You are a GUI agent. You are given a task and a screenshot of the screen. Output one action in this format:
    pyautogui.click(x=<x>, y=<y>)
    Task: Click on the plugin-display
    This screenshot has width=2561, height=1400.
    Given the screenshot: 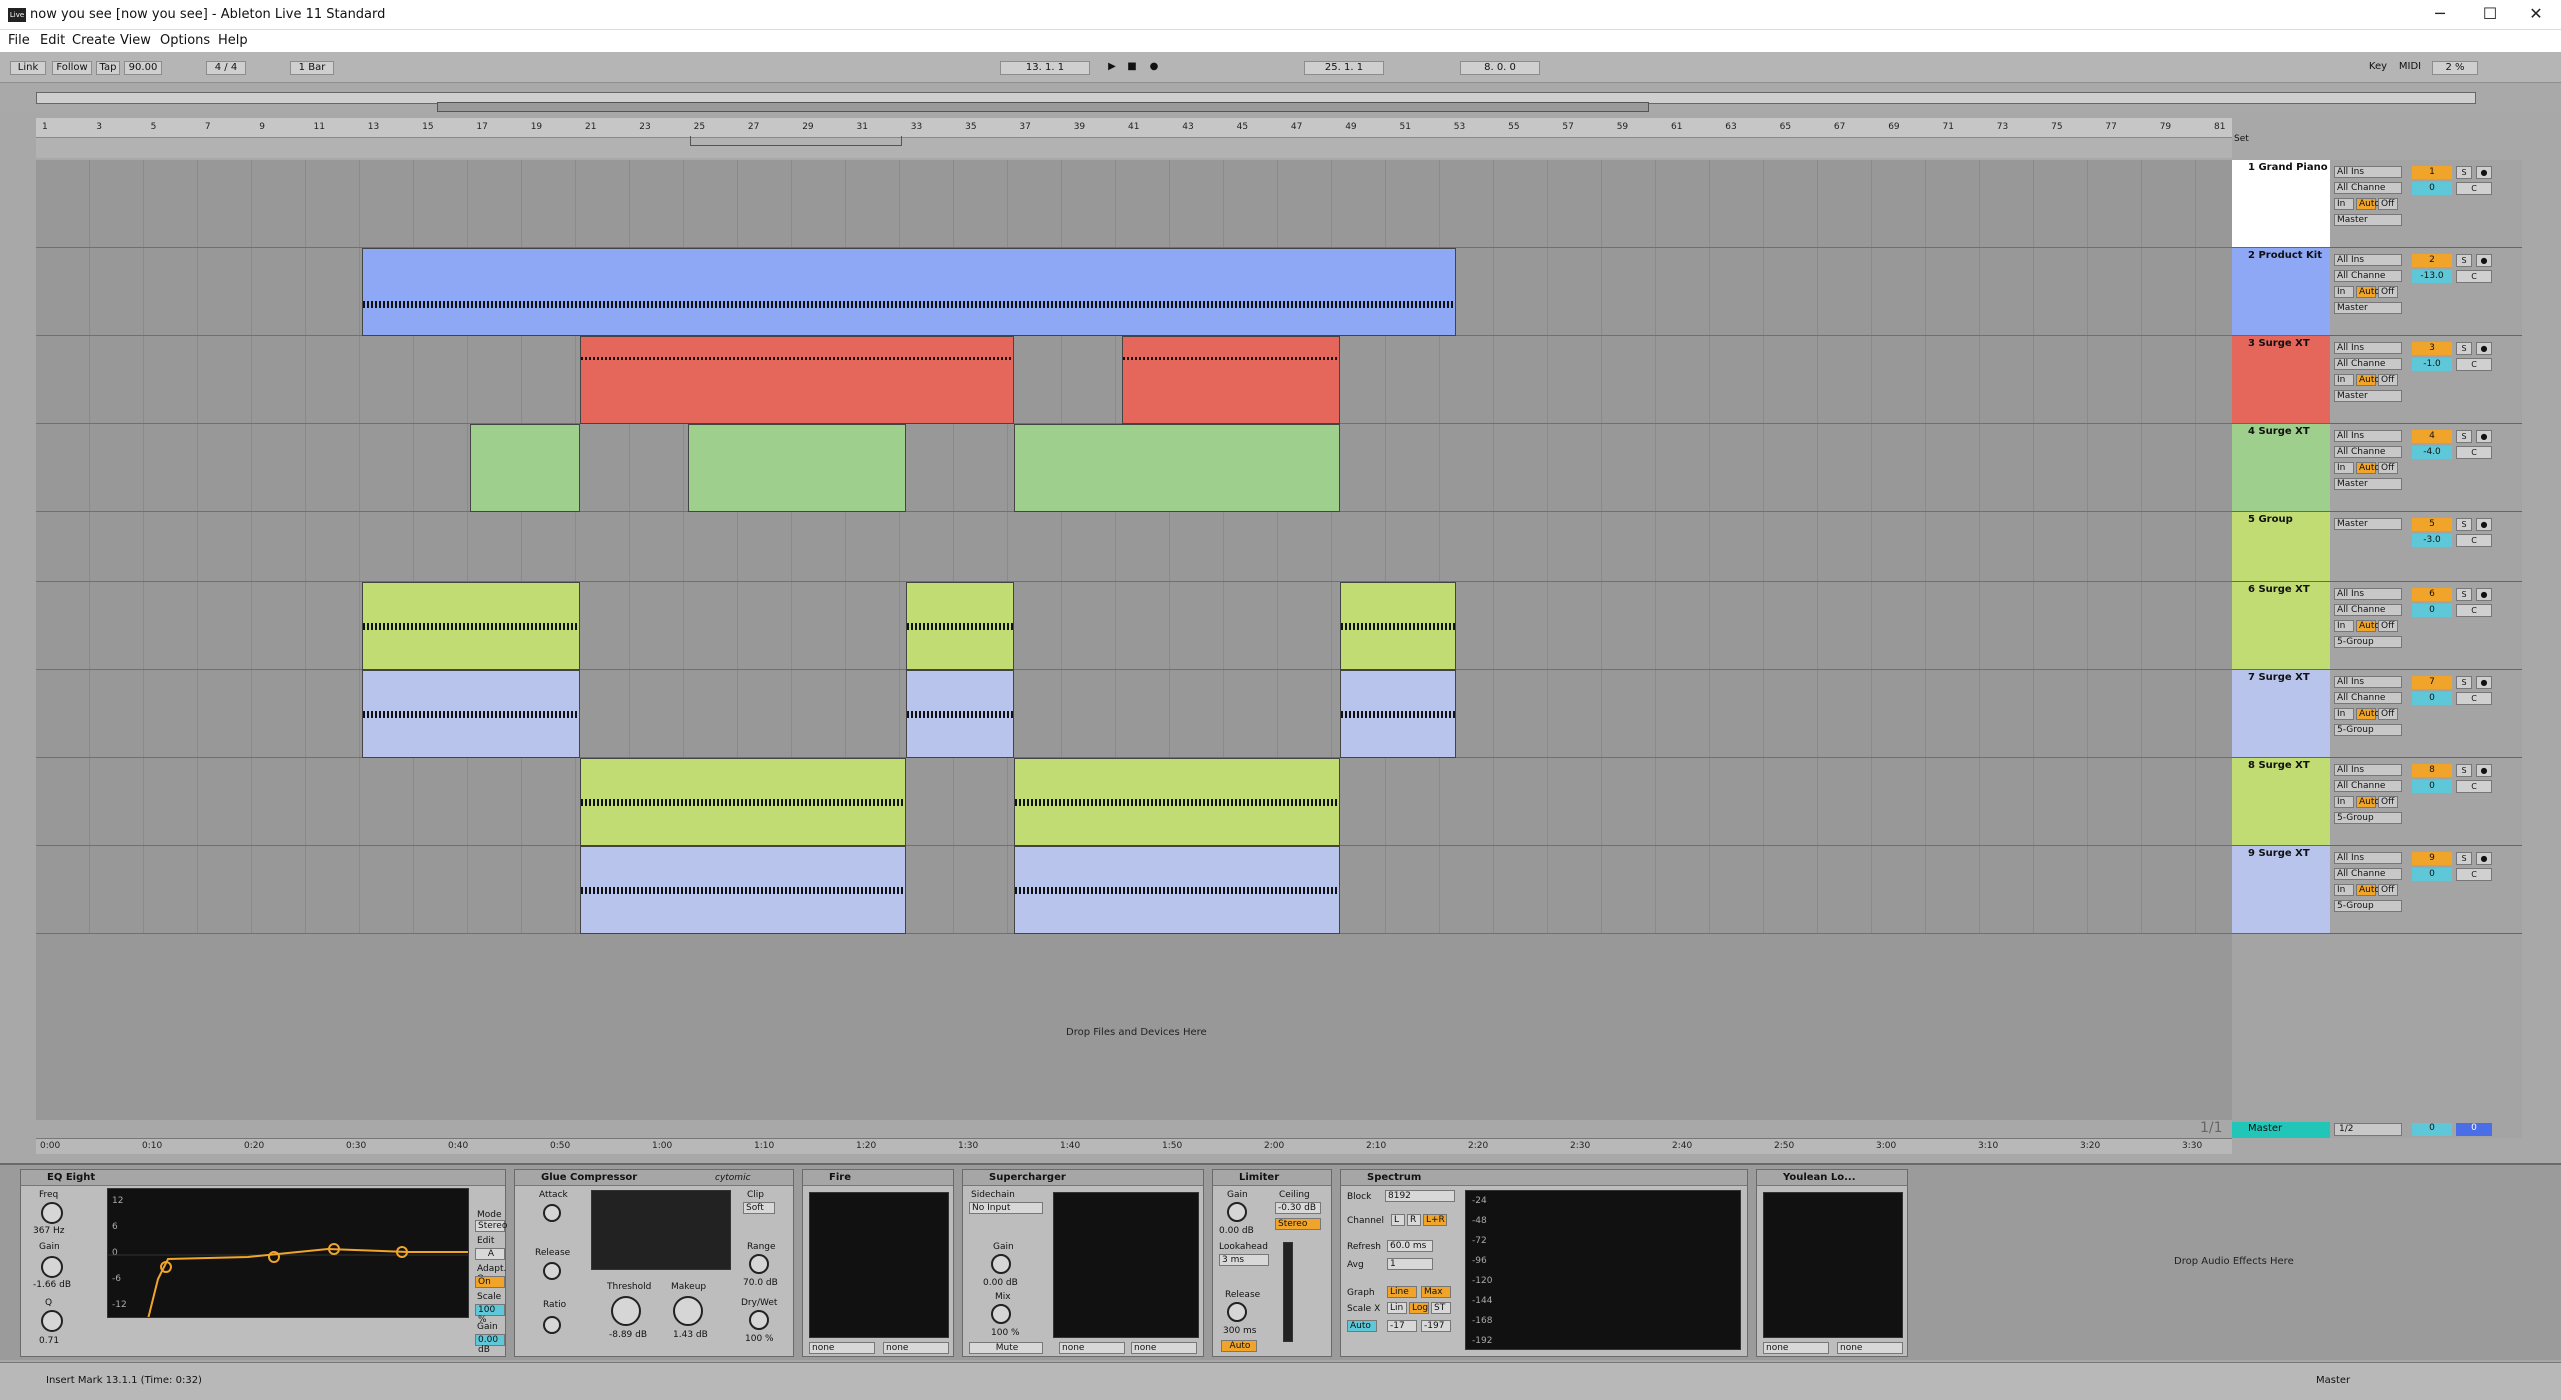 What is the action you would take?
    pyautogui.click(x=1833, y=1265)
    